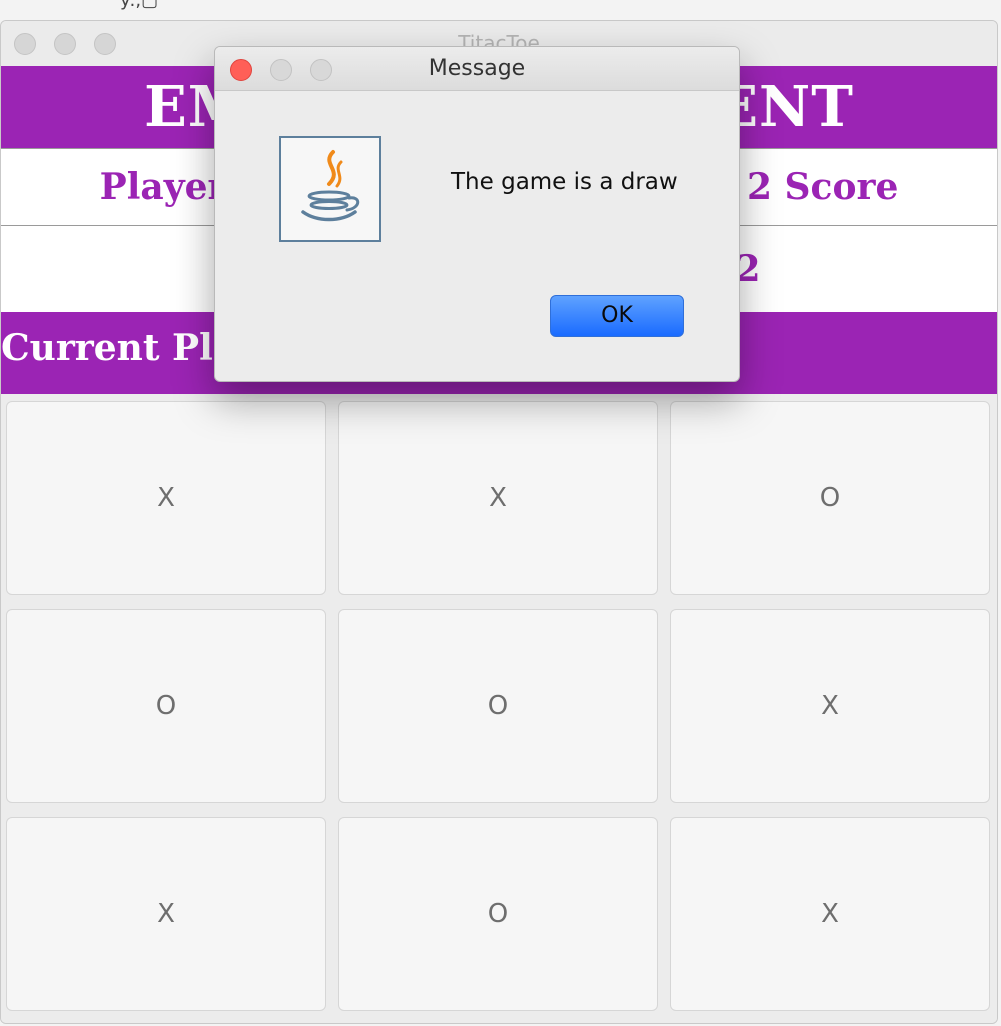 This screenshot has height=1026, width=1001. I want to click on board-cell-3-3: X, so click(830, 914).